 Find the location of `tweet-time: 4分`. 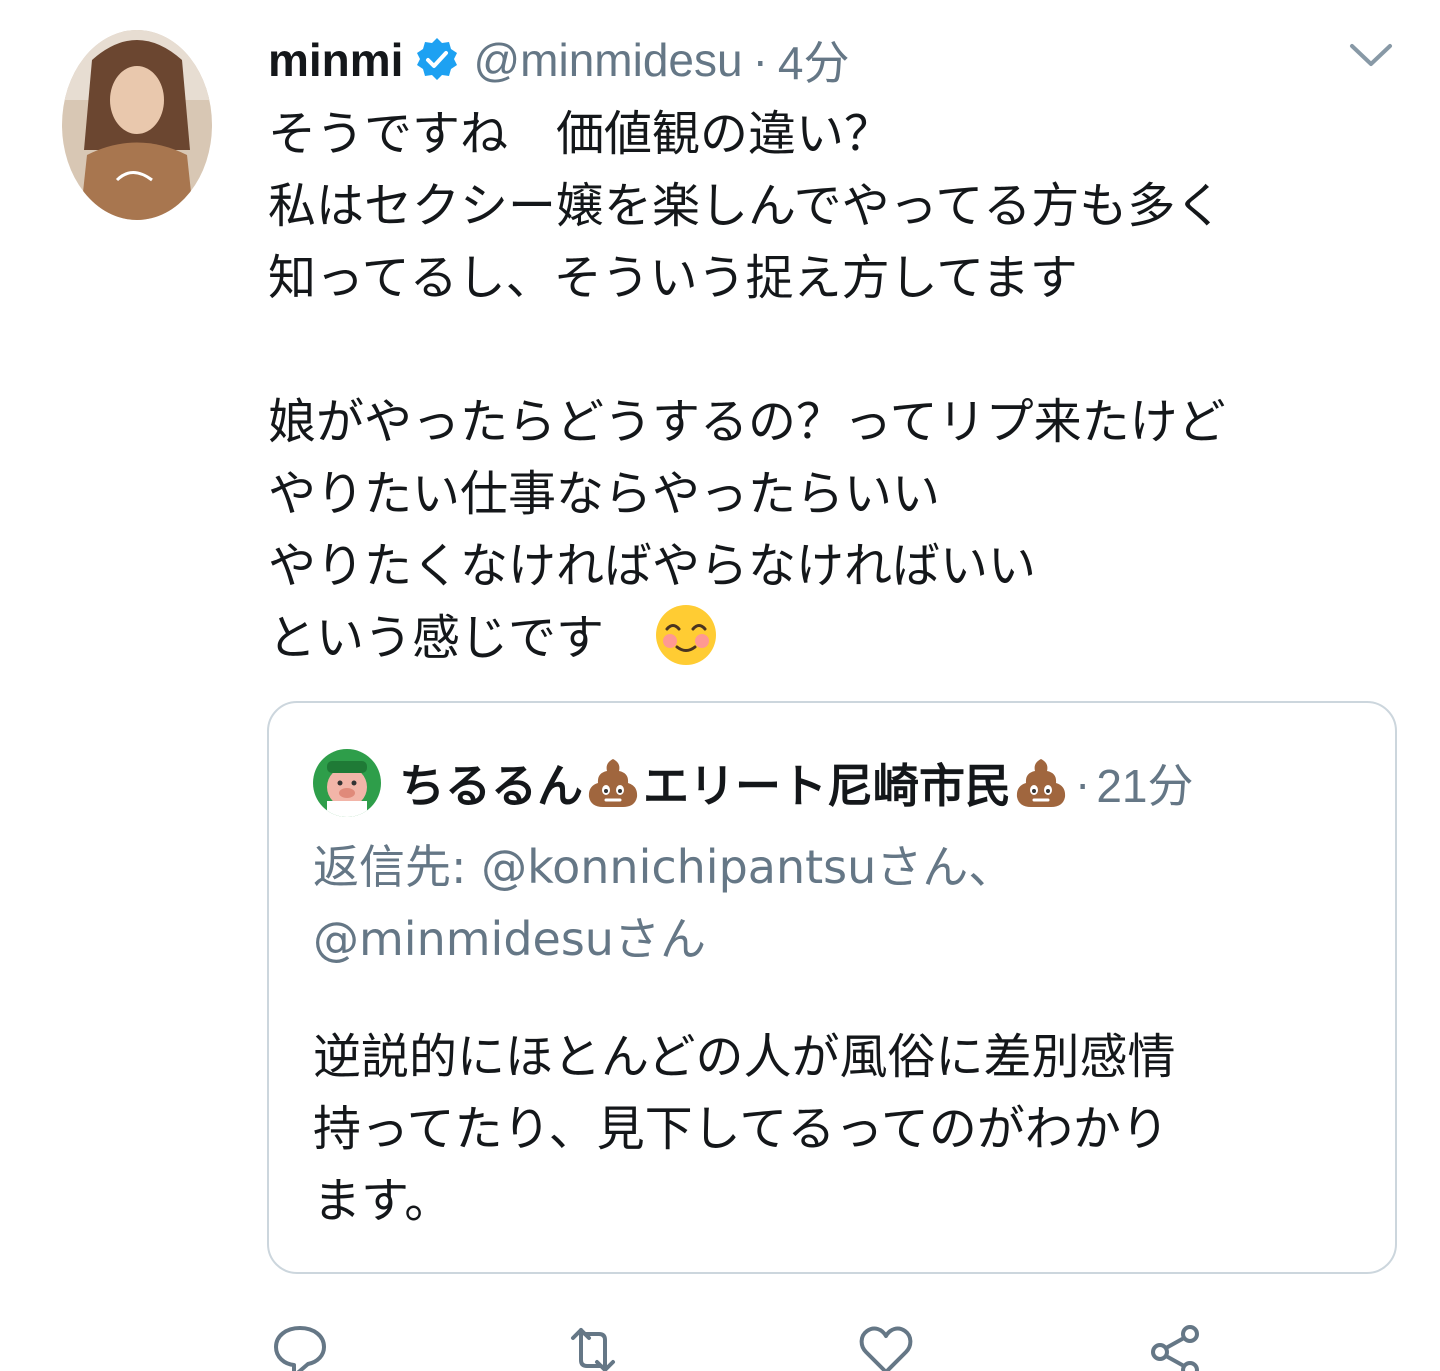

tweet-time: 4分 is located at coordinates (814, 60).